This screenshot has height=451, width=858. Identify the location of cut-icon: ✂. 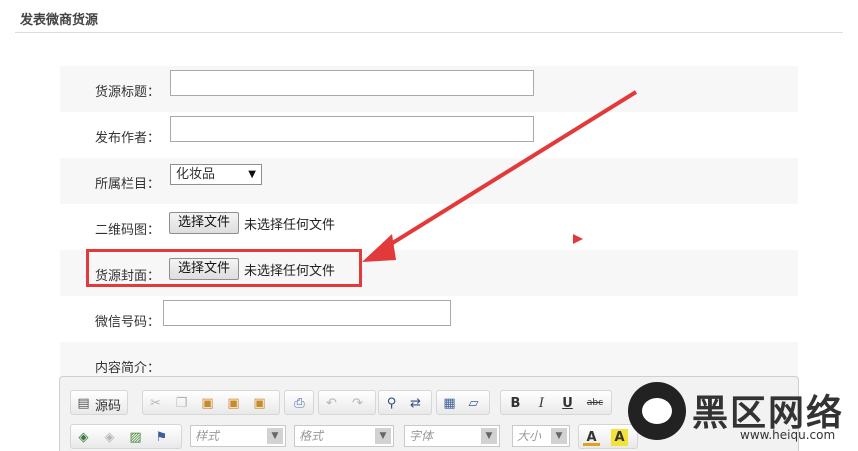
(155, 403).